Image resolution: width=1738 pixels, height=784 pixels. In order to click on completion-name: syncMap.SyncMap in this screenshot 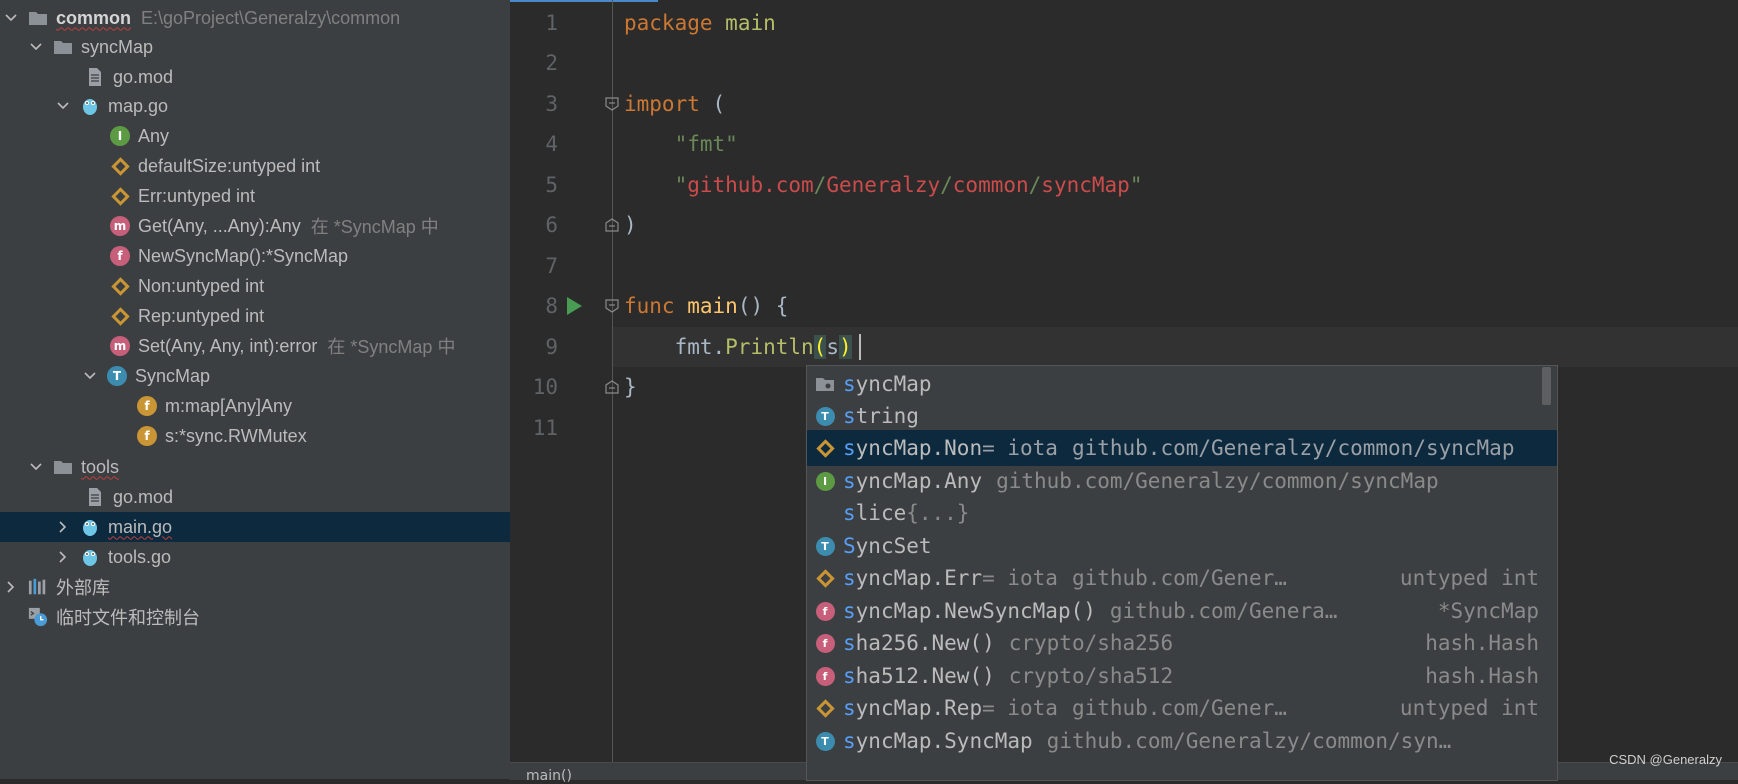, I will do `click(938, 741)`.